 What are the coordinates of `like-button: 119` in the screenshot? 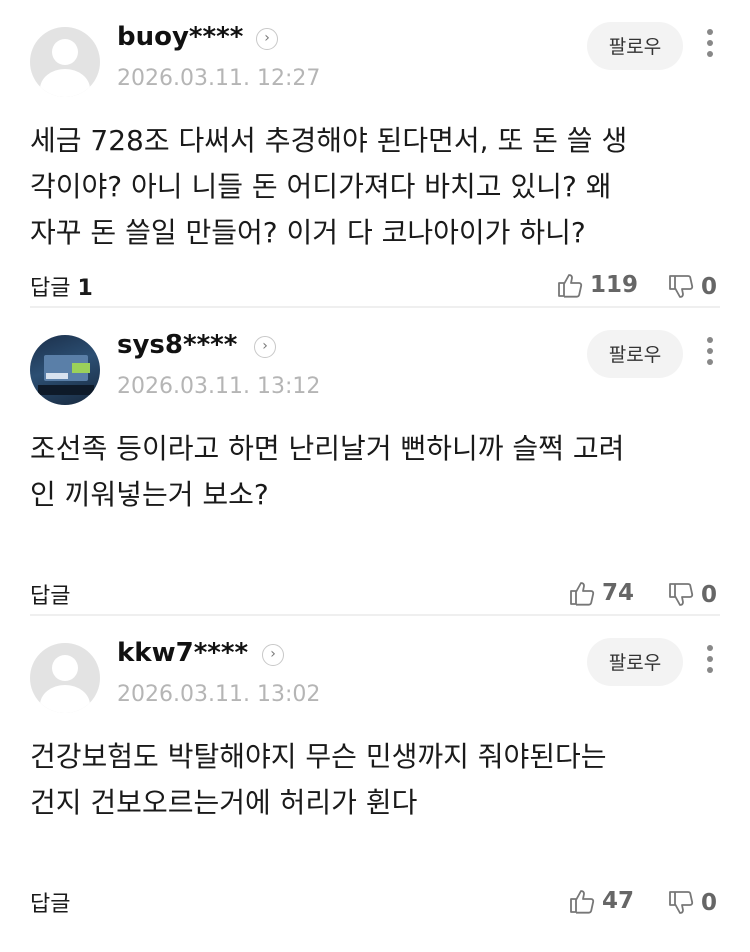 It's located at (597, 285).